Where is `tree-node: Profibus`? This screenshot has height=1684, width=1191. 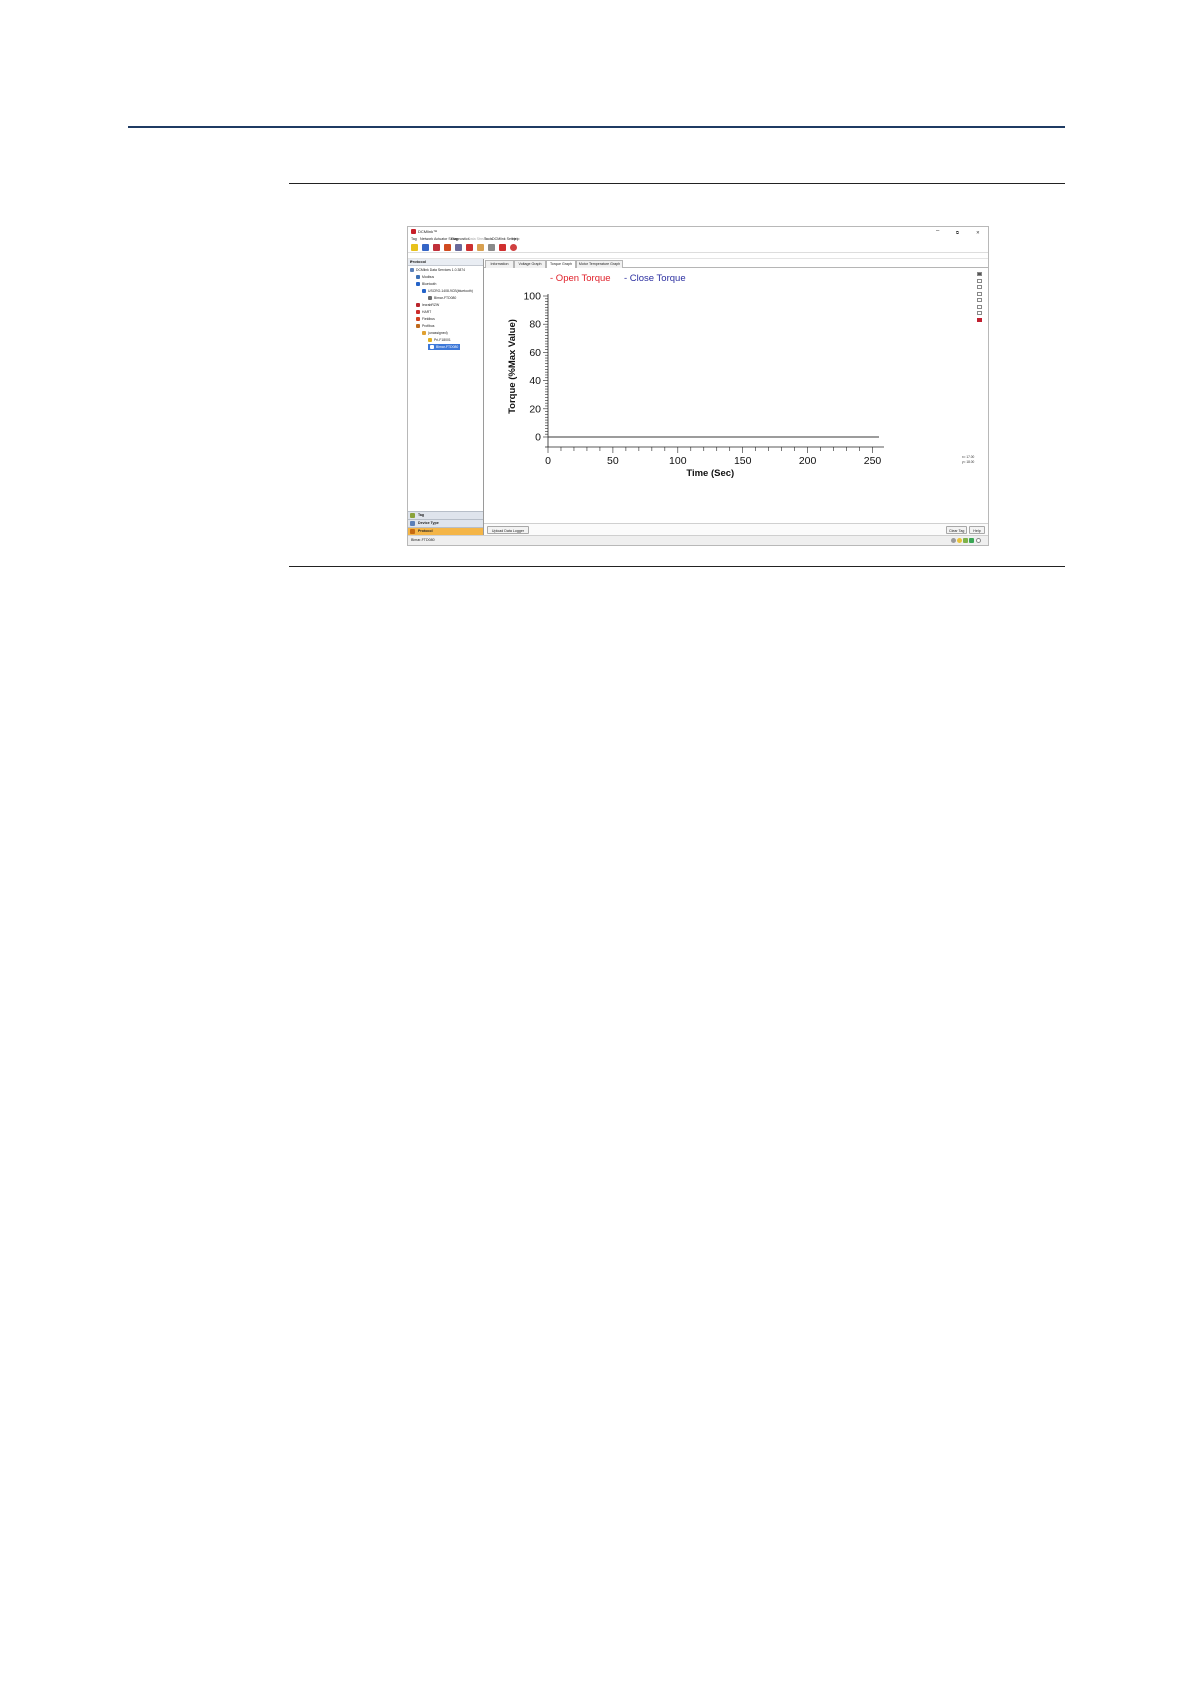 tree-node: Profibus is located at coordinates (425, 326).